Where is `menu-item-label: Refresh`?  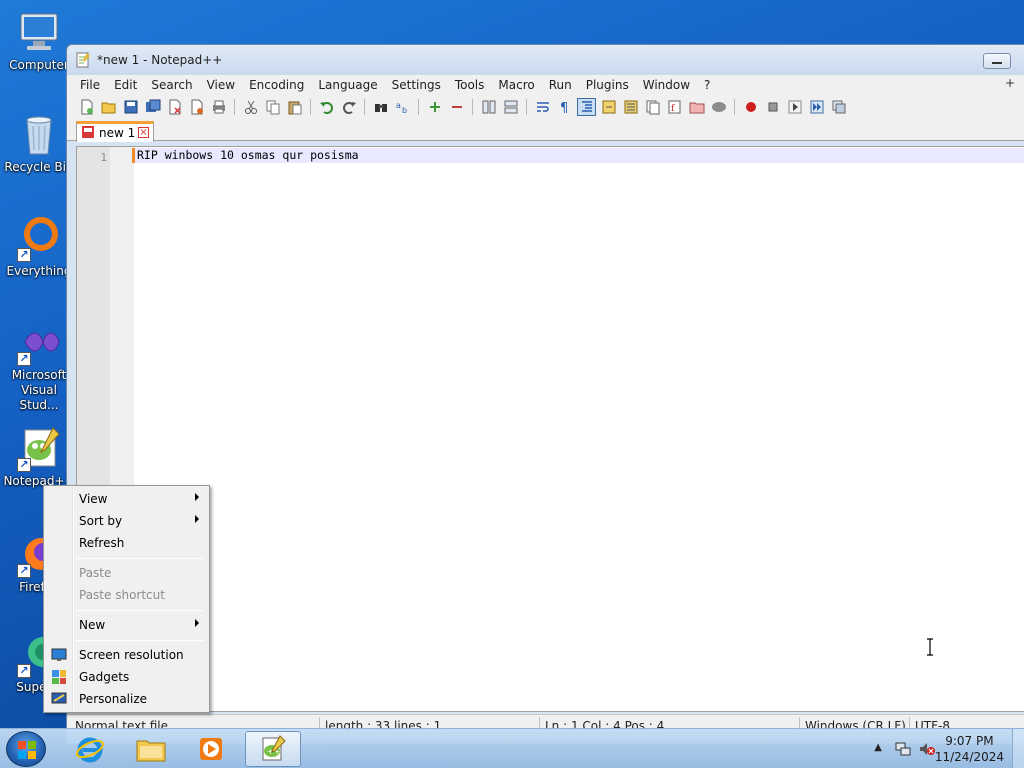
menu-item-label: Refresh is located at coordinates (102, 543).